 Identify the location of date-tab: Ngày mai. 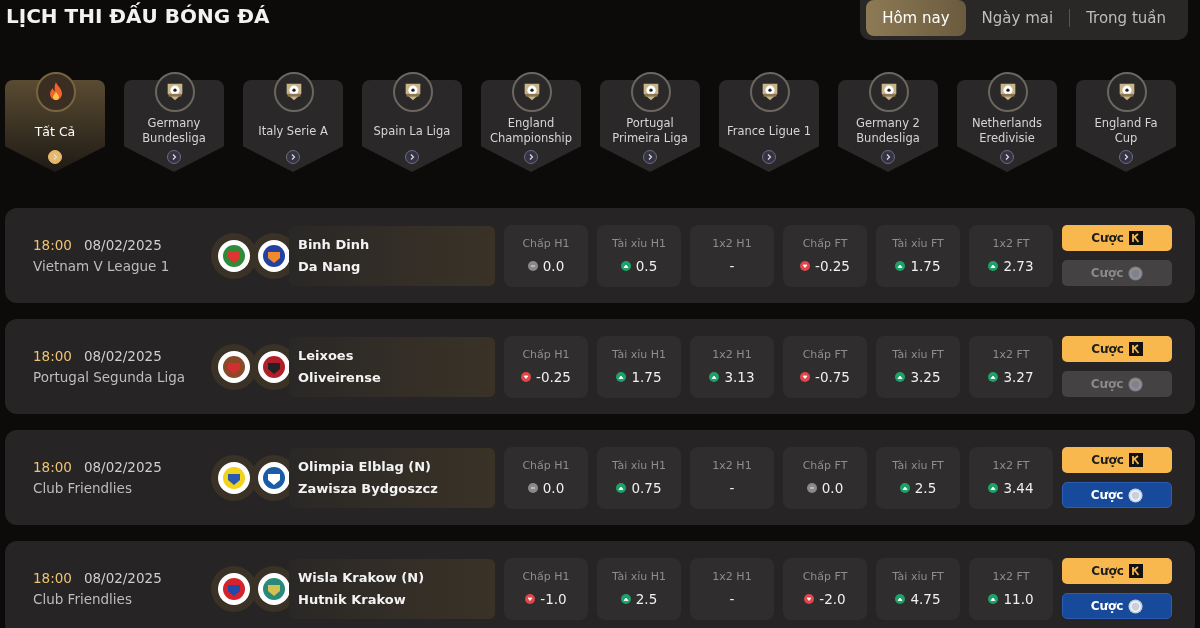
(1017, 18).